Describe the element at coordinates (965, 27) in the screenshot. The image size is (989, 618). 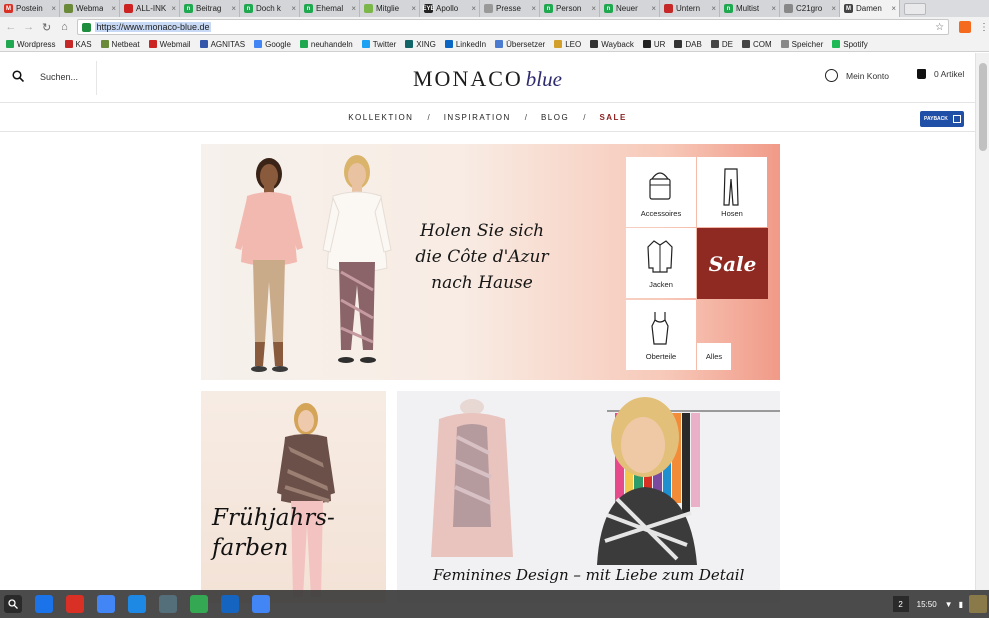
I see `extension-icon` at that location.